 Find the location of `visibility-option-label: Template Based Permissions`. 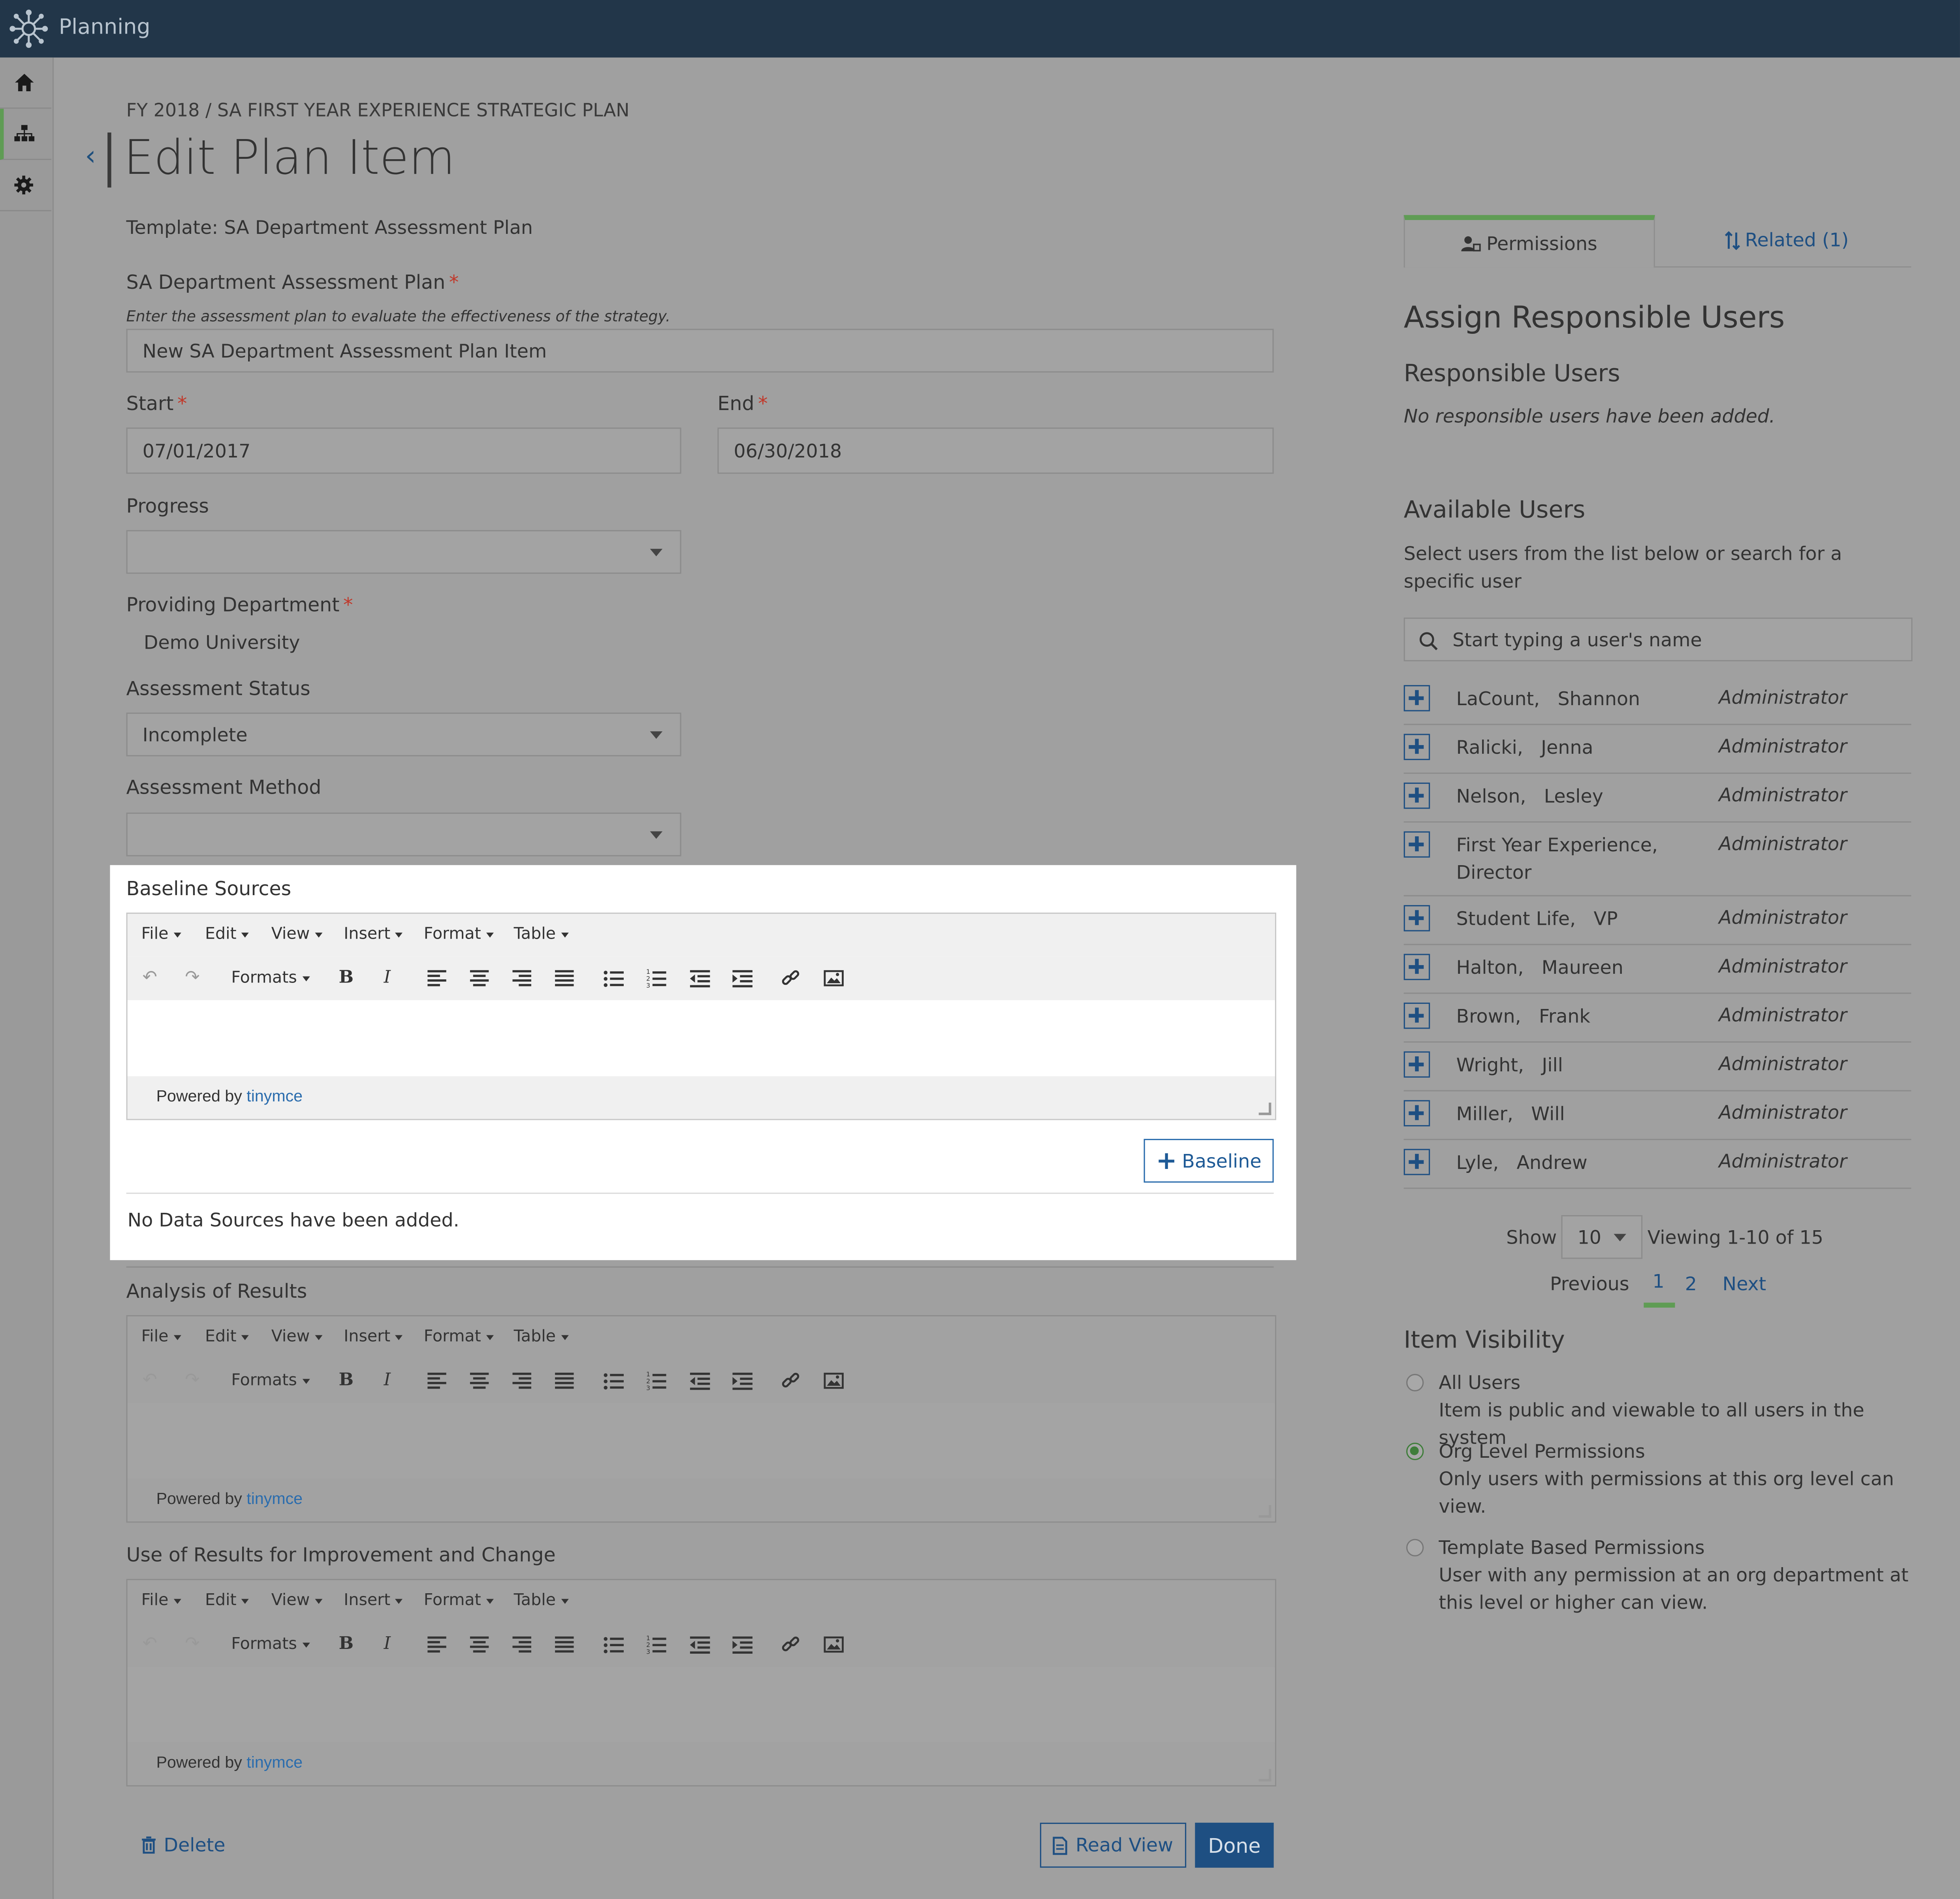

visibility-option-label: Template Based Permissions is located at coordinates (1571, 1547).